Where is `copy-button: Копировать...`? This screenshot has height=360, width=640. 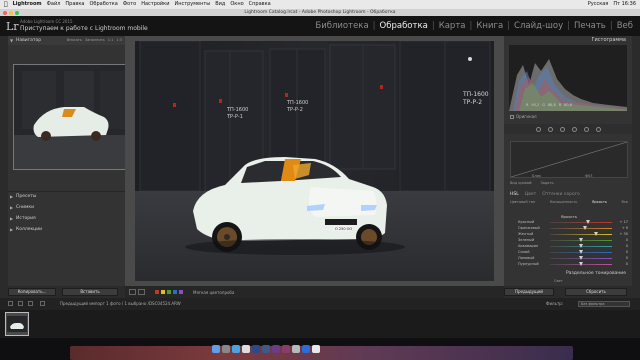 copy-button: Копировать... is located at coordinates (32, 292).